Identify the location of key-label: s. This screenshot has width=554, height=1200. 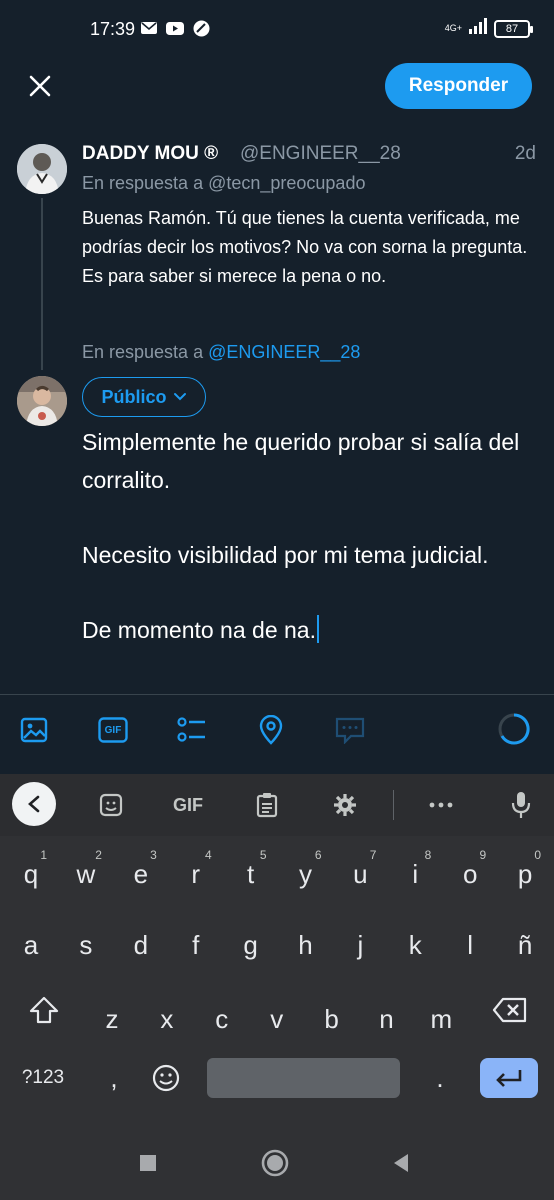
(86, 944).